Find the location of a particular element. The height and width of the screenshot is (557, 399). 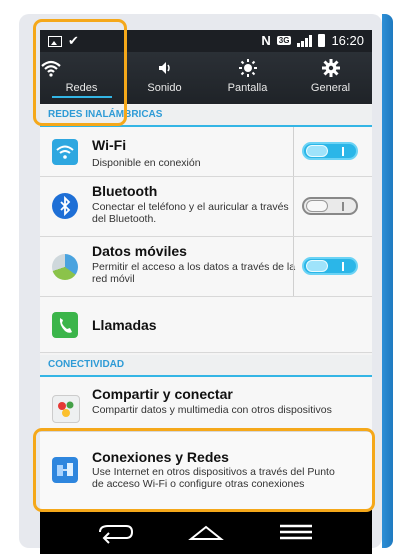

tab-label: General is located at coordinates (330, 88).